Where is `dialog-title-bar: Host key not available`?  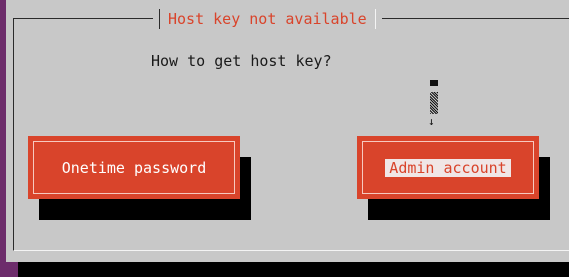
dialog-title-bar: Host key not available is located at coordinates (267, 19).